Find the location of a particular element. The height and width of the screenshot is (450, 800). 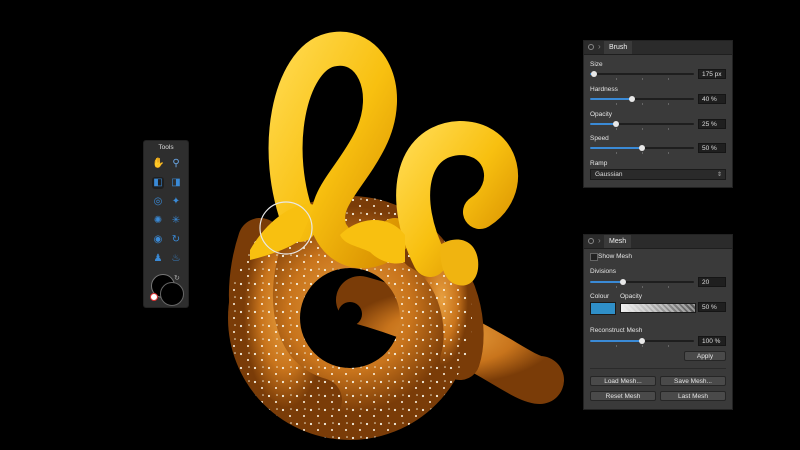

hand-icon: ✋ is located at coordinates (158, 164).